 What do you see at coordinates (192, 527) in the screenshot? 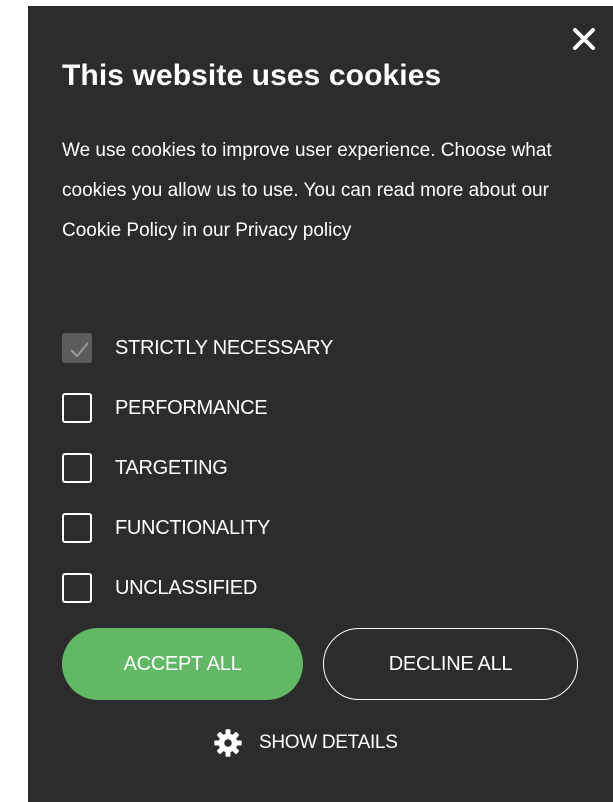
I see `option-label: FUNCTIONALITY` at bounding box center [192, 527].